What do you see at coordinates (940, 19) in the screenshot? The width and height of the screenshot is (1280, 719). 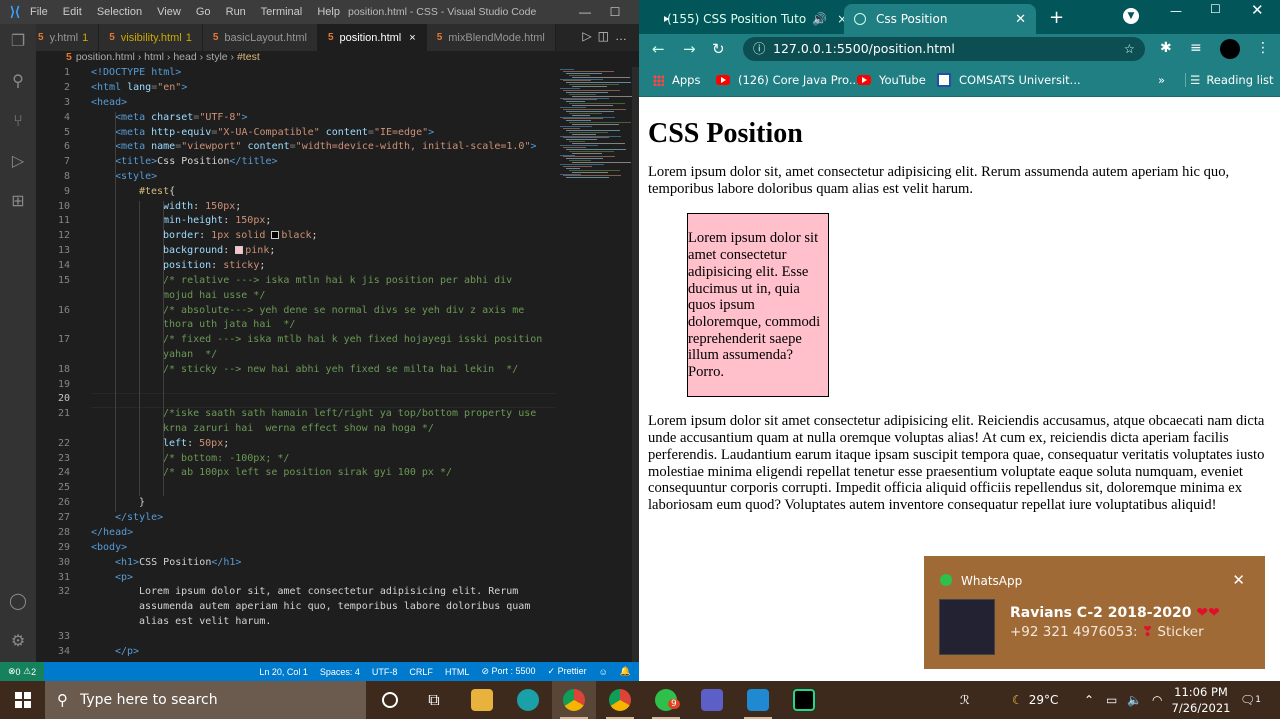 I see `tab-css-position: Css Position ✕` at bounding box center [940, 19].